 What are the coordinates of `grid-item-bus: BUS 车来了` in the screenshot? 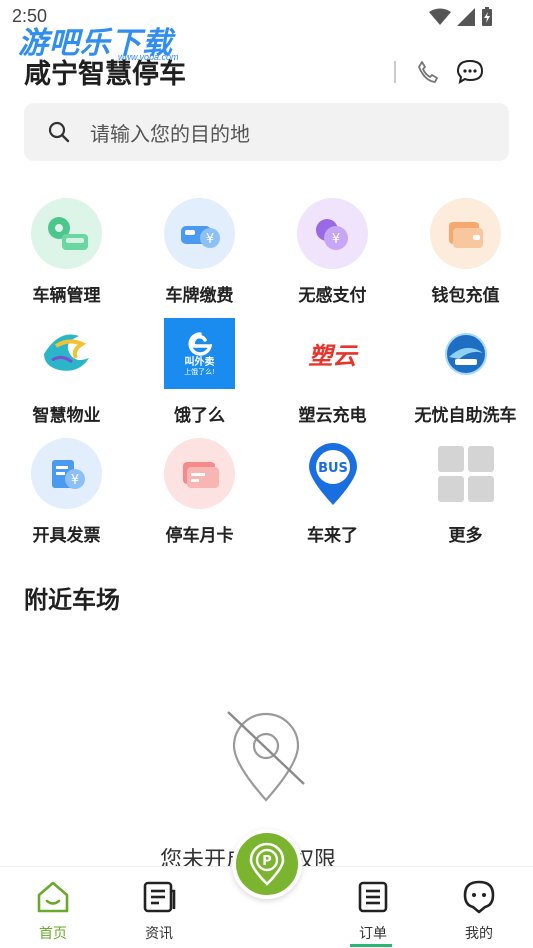 It's located at (332, 494).